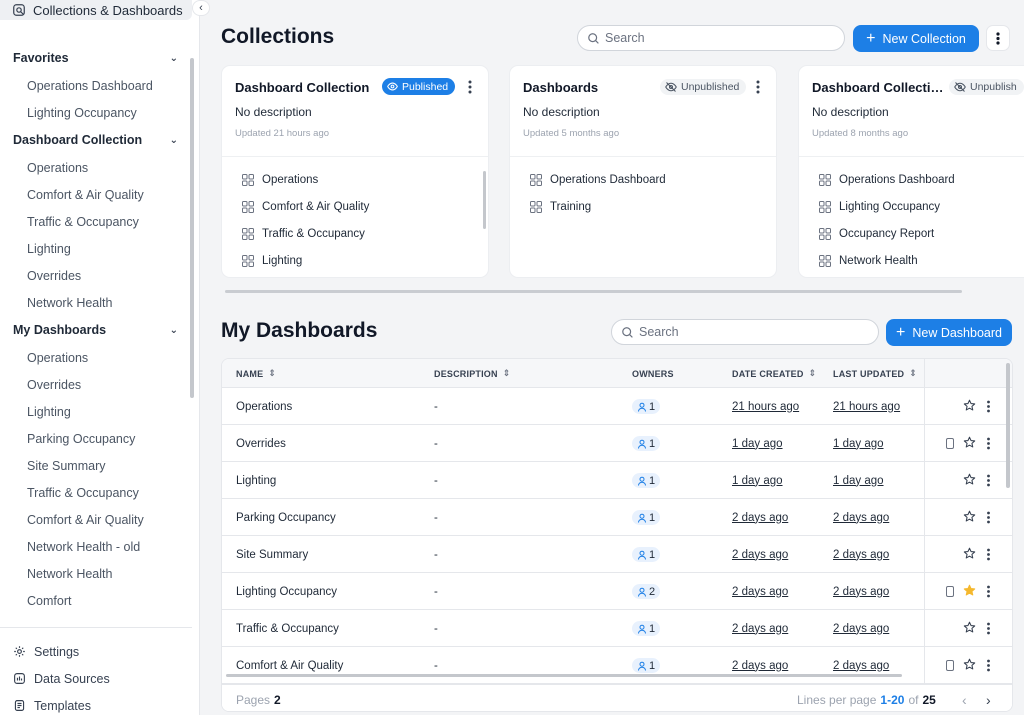  Describe the element at coordinates (96, 678) in the screenshot. I see `data-sources-link: Data Sources` at that location.